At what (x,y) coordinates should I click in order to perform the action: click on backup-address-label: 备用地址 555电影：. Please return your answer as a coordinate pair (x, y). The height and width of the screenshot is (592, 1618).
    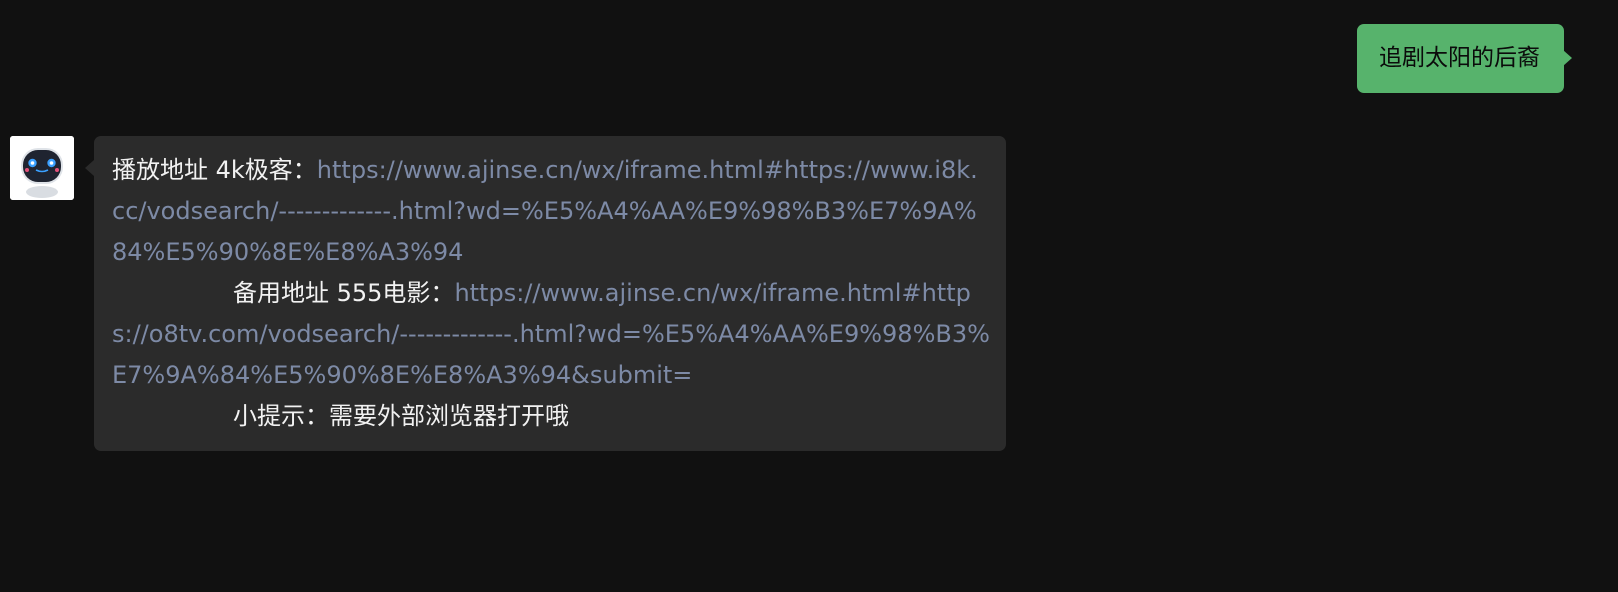
    Looking at the image, I should click on (344, 293).